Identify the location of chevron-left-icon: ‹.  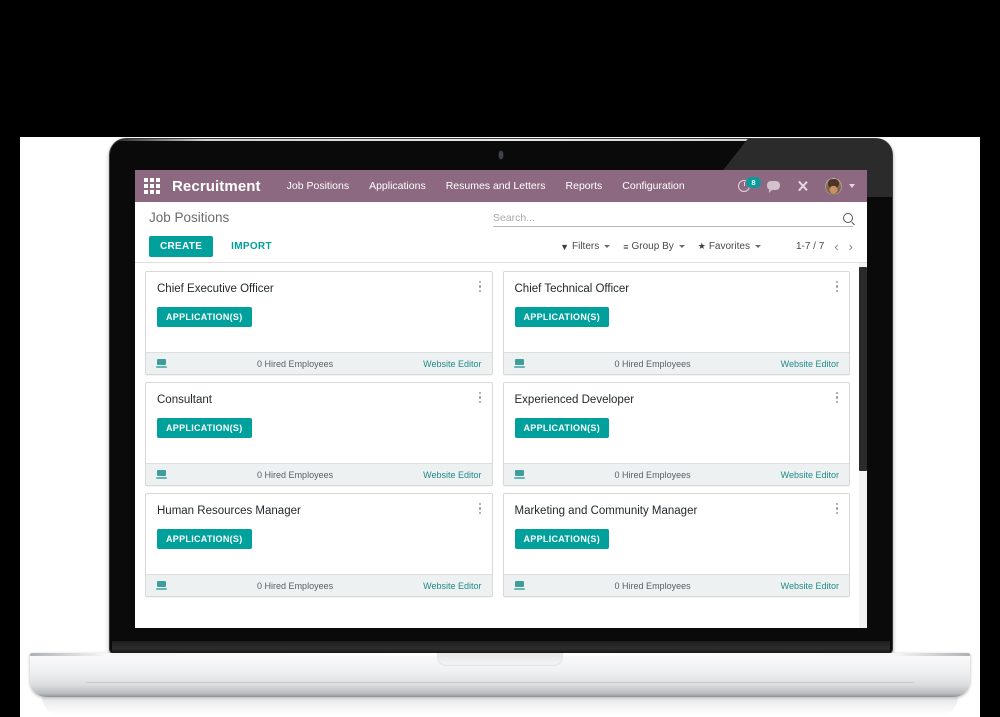
(836, 246).